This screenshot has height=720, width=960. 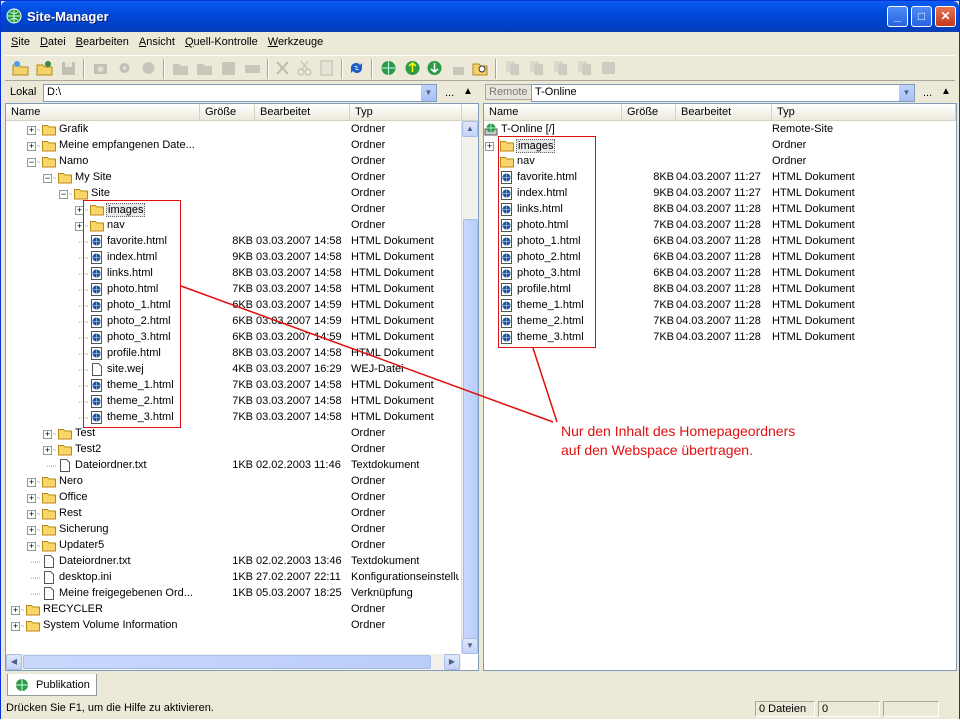 I want to click on scroll-right-icon: ▶, so click(x=452, y=662).